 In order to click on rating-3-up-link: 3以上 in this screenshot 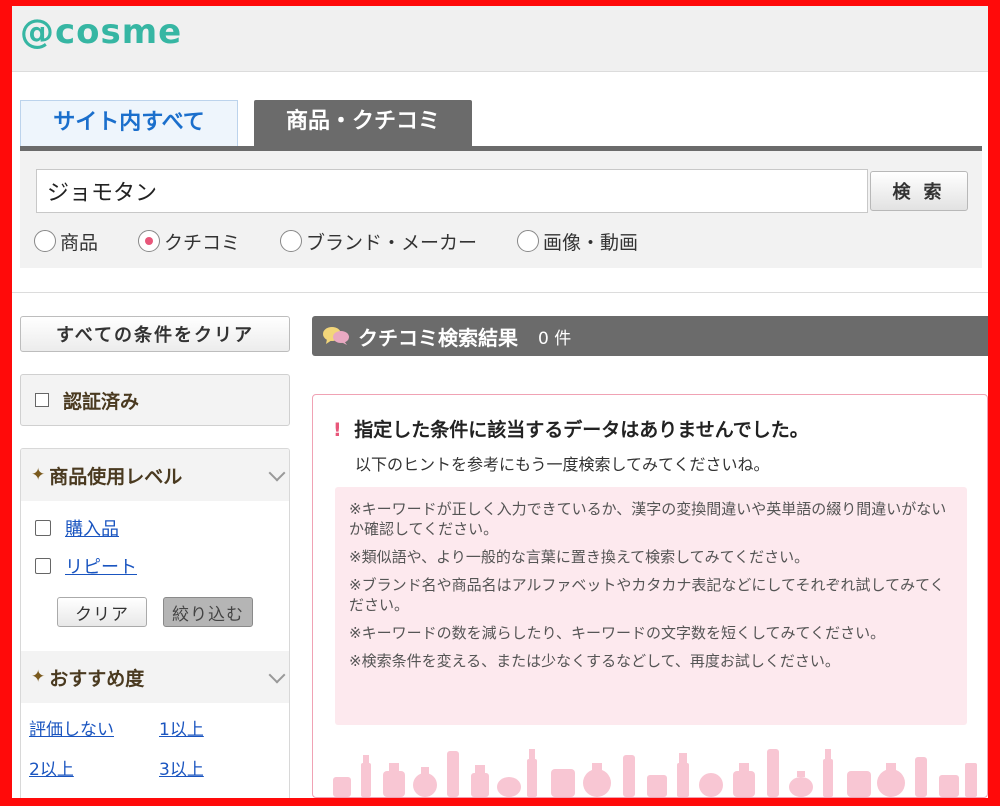, I will do `click(181, 767)`.